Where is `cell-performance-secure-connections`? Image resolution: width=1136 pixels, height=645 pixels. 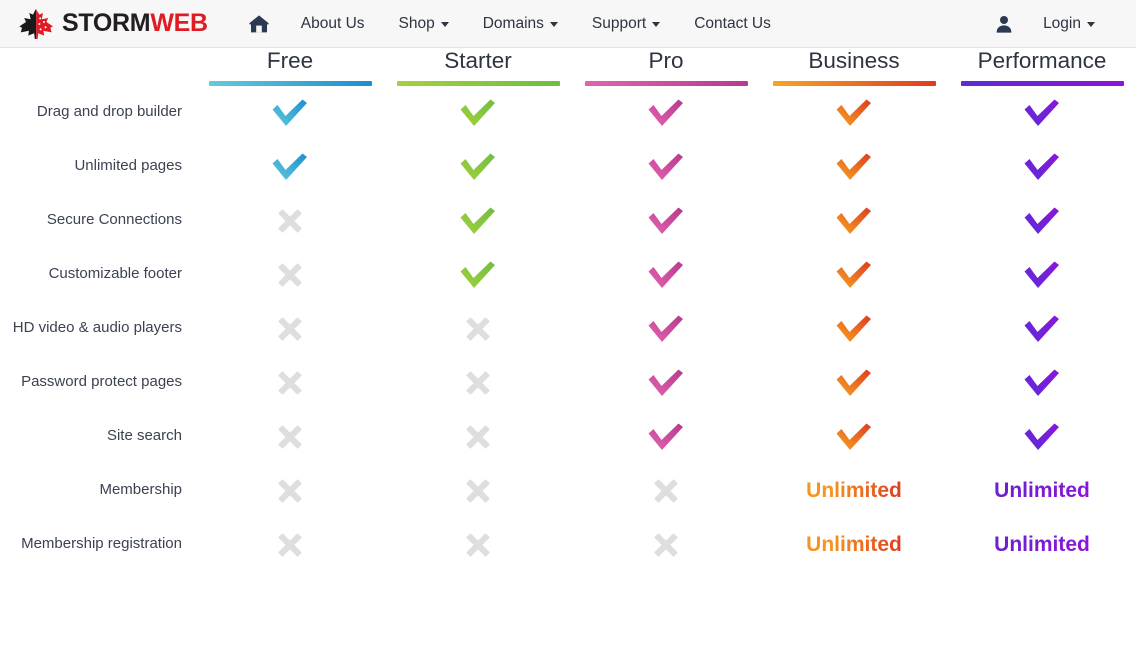
cell-performance-secure-connections is located at coordinates (1042, 221).